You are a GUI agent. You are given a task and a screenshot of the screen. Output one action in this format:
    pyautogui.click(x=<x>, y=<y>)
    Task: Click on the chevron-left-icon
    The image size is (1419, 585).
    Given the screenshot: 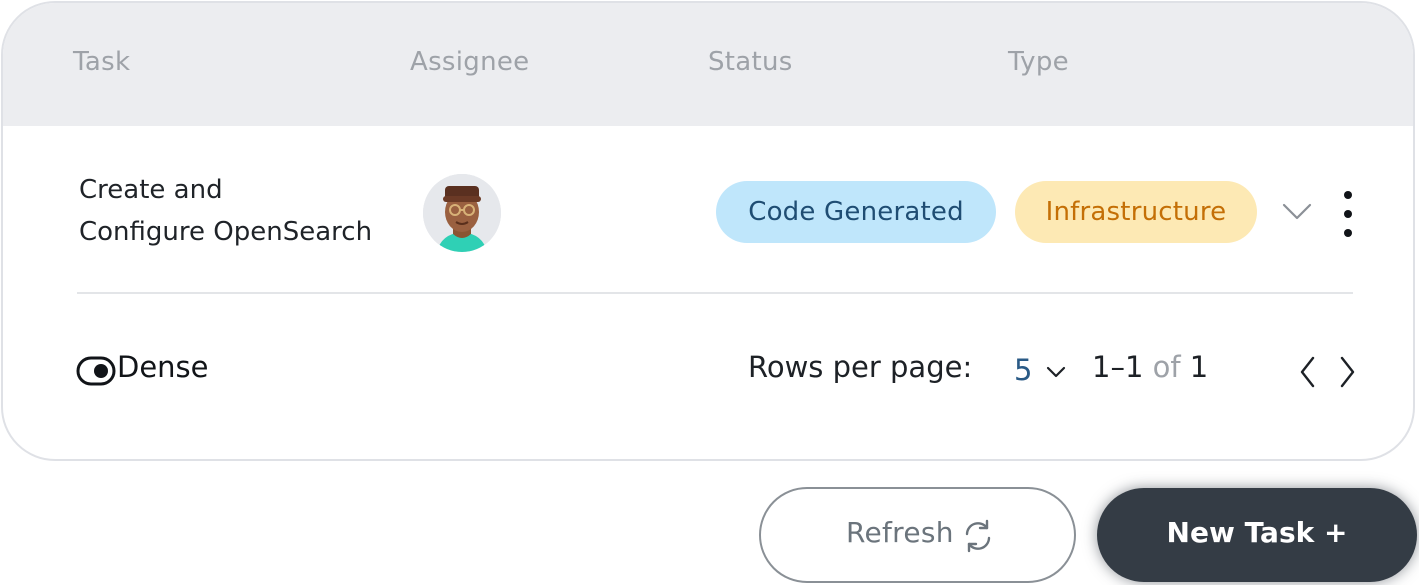 What is the action you would take?
    pyautogui.click(x=1308, y=372)
    